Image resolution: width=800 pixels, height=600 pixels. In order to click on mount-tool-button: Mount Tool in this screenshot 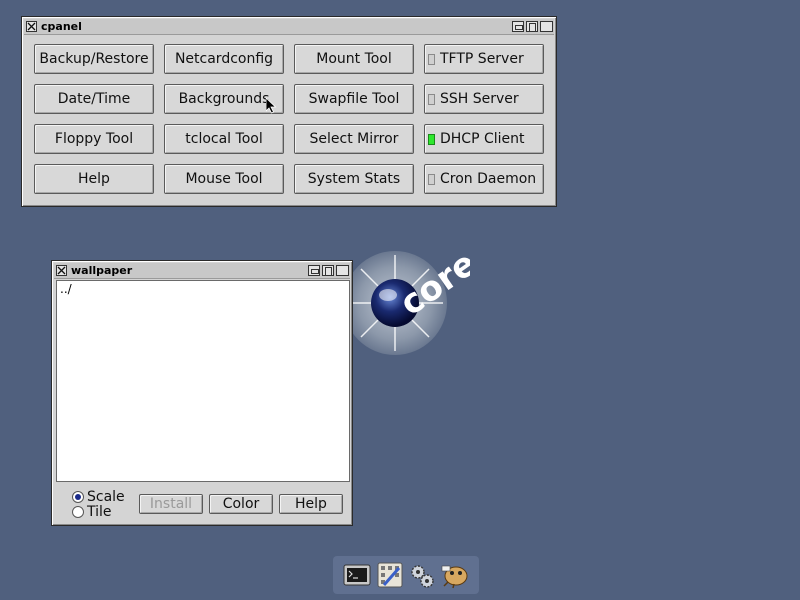, I will do `click(354, 59)`.